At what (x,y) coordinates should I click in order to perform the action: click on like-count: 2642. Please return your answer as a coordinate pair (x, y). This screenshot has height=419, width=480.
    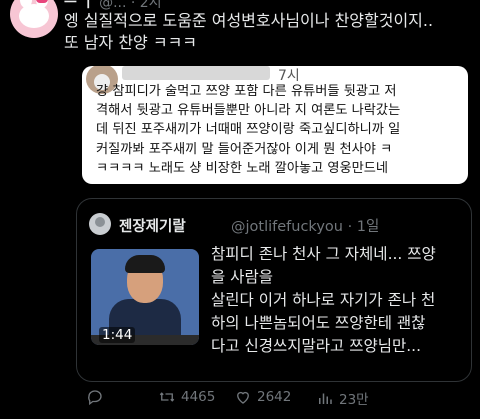
    Looking at the image, I should click on (274, 397).